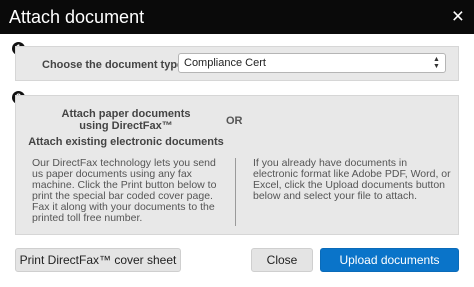  What do you see at coordinates (225, 63) in the screenshot?
I see `document-type-selected-value: Compliance Cert` at bounding box center [225, 63].